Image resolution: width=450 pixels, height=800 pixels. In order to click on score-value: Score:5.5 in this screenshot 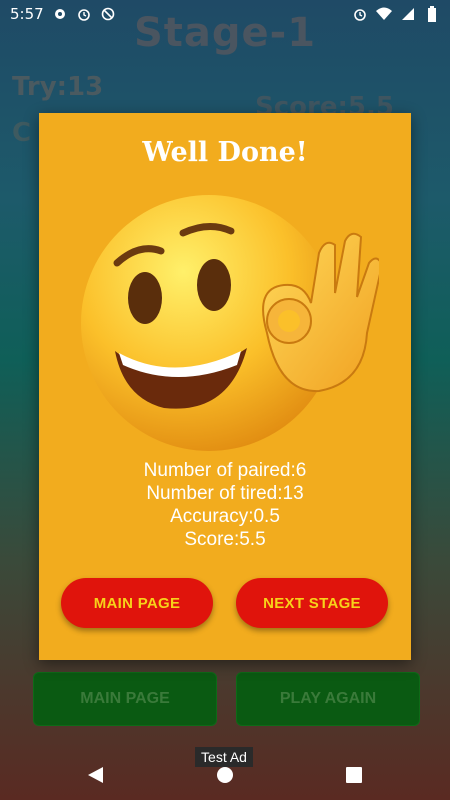, I will do `click(225, 539)`.